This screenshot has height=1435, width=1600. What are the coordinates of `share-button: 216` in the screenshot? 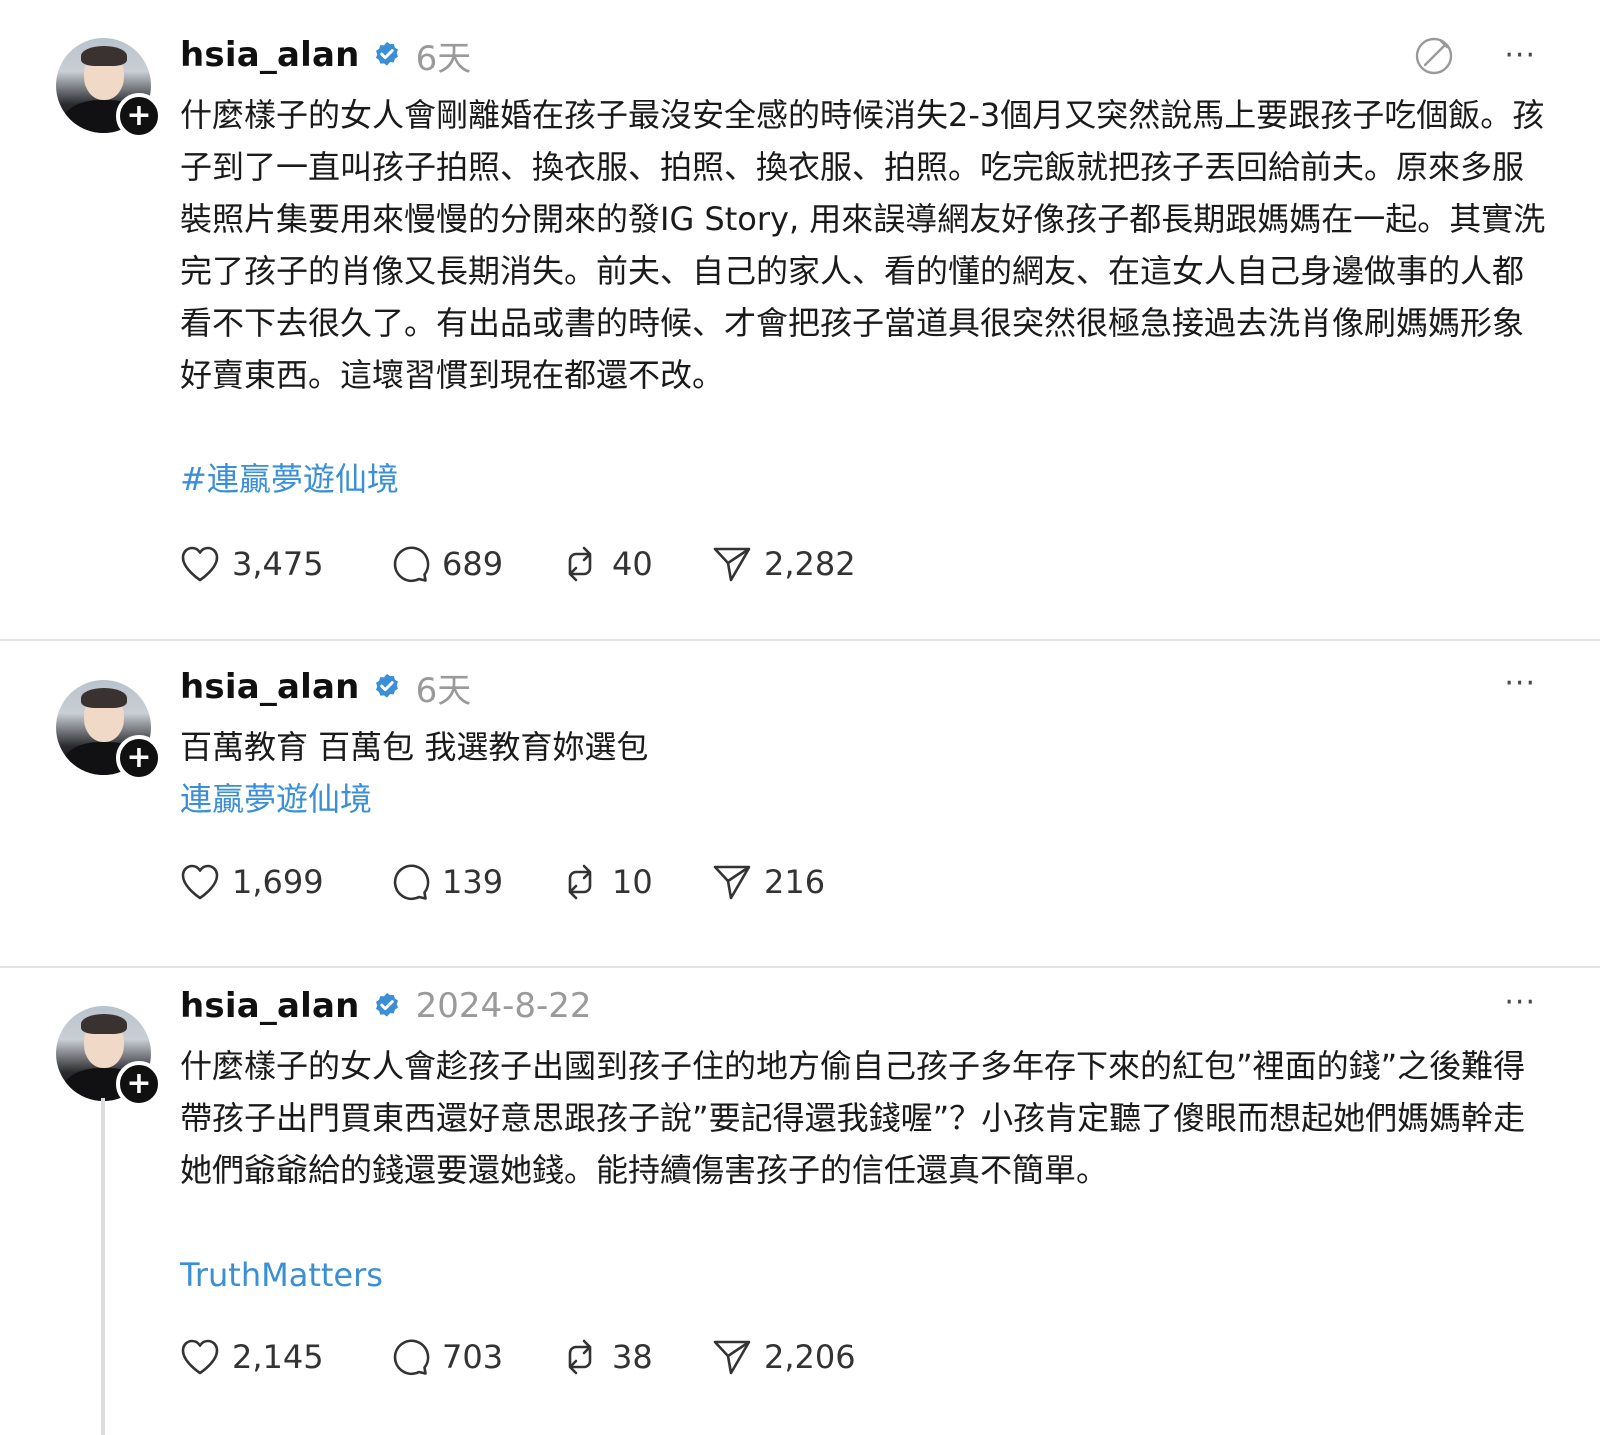 It's located at (767, 882).